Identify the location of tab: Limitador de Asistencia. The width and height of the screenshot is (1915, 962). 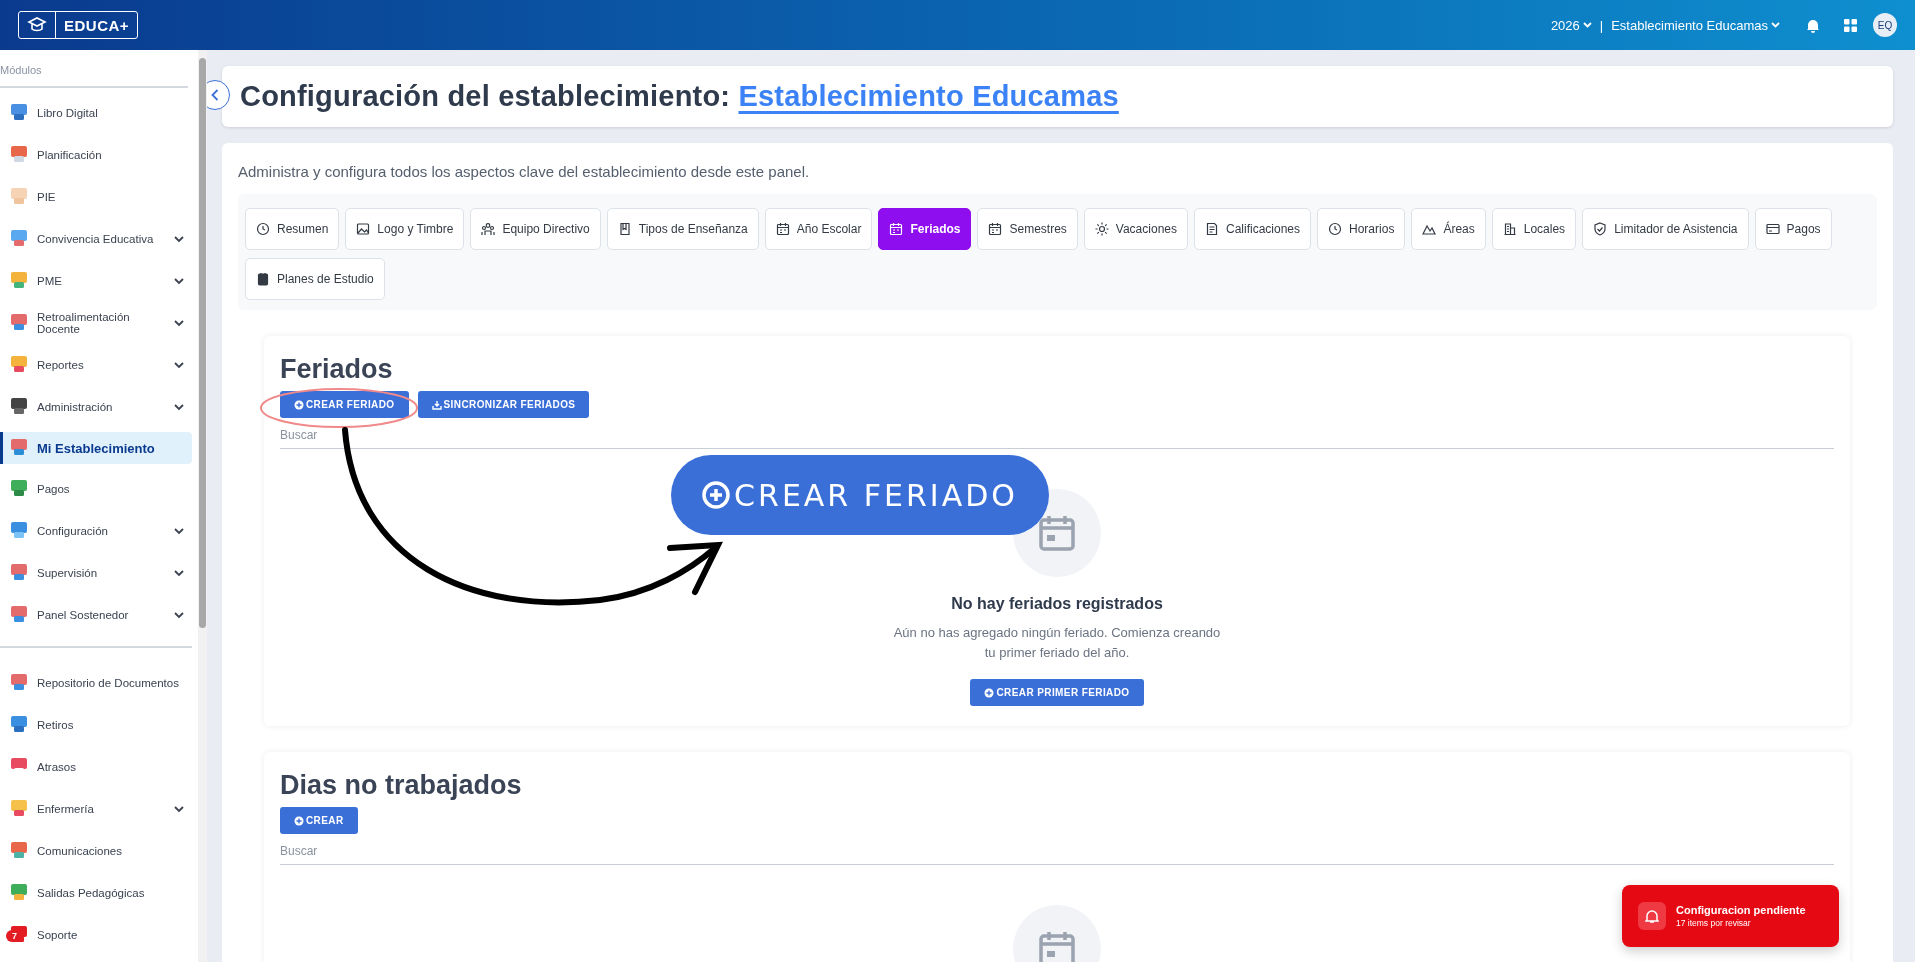
(1665, 229).